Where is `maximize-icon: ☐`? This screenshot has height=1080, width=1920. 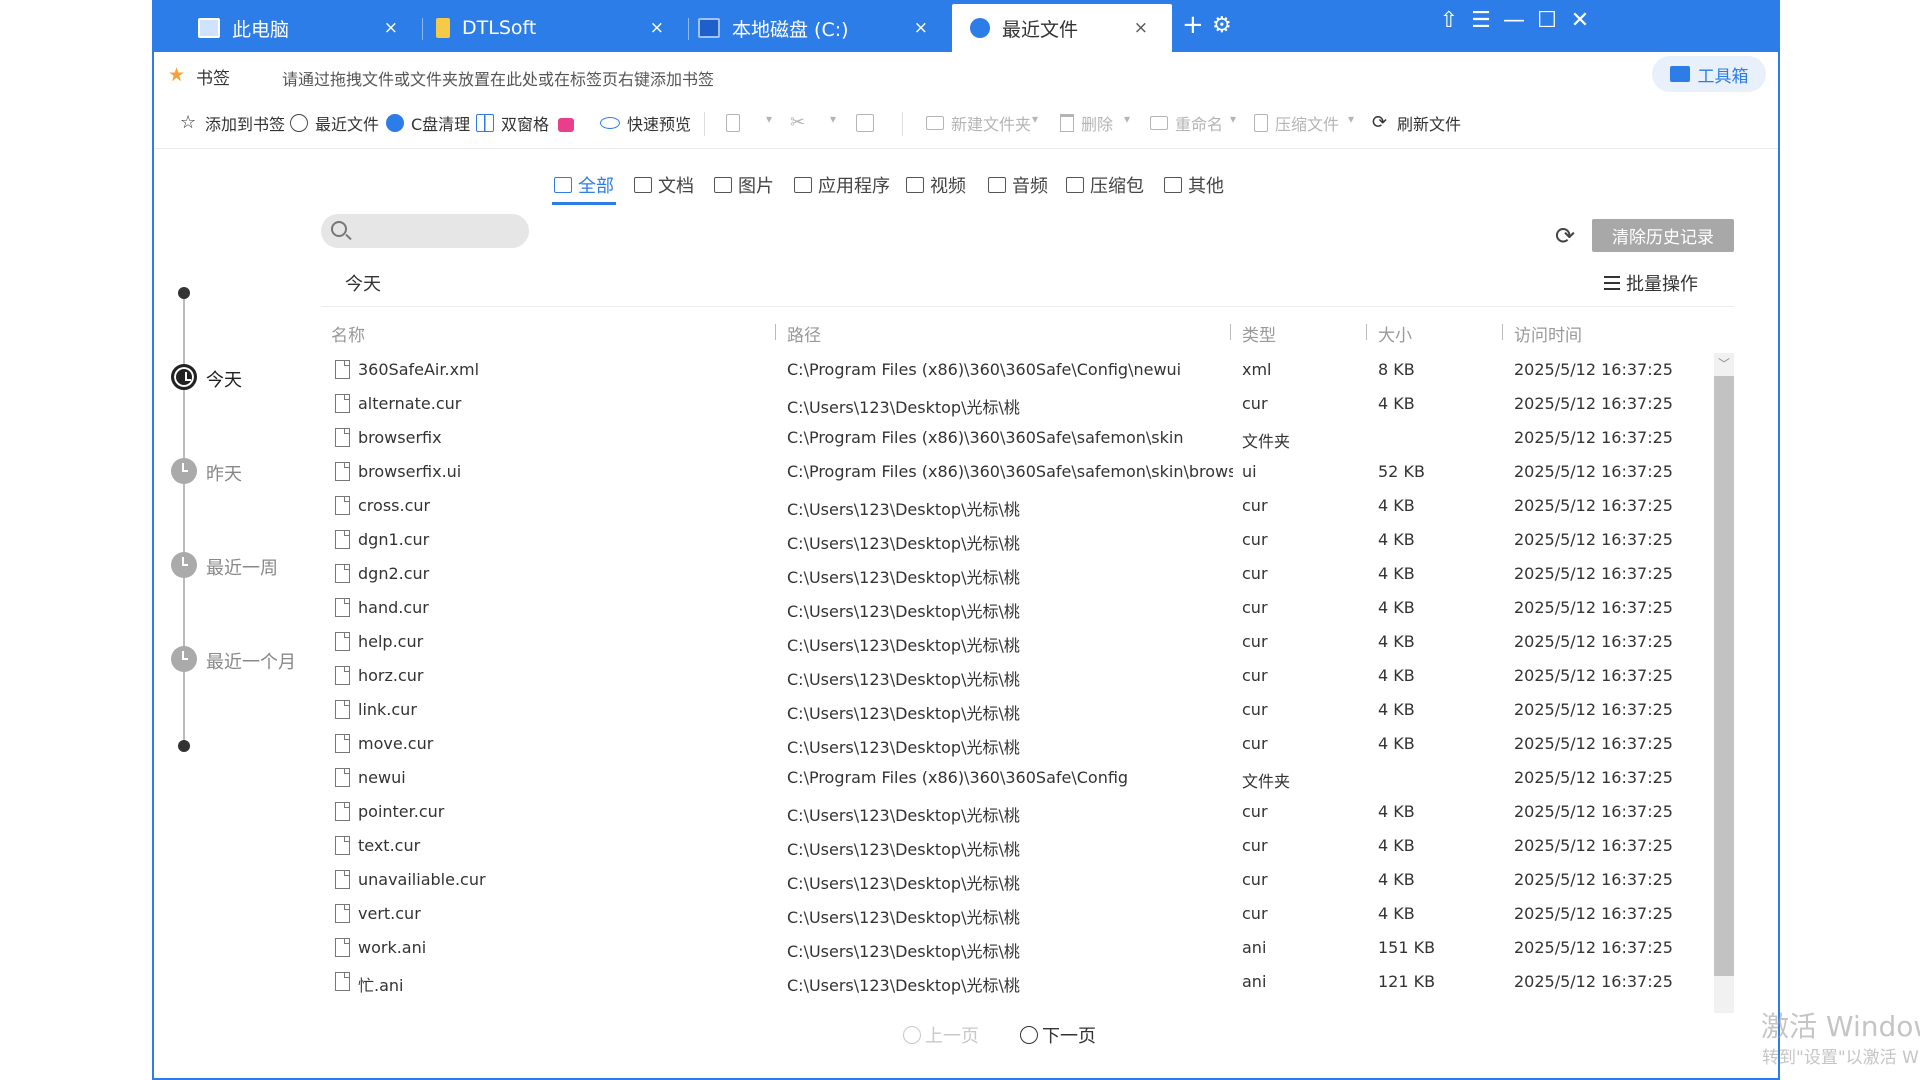
maximize-icon: ☐ is located at coordinates (1547, 20).